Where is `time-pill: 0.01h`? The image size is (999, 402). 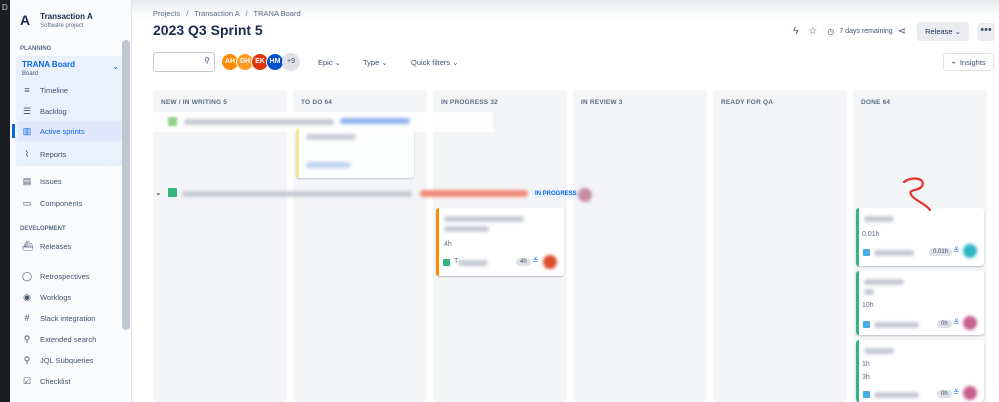
time-pill: 0.01h is located at coordinates (941, 252).